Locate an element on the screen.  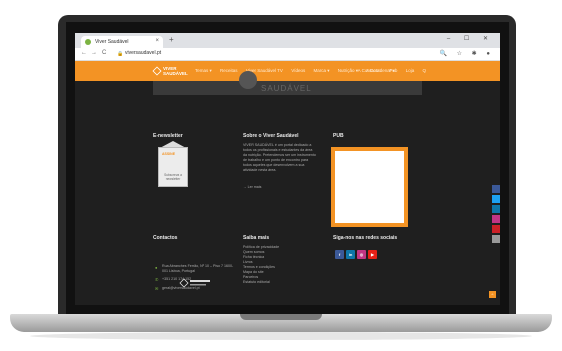
new-tab-button: + is located at coordinates (171, 39).